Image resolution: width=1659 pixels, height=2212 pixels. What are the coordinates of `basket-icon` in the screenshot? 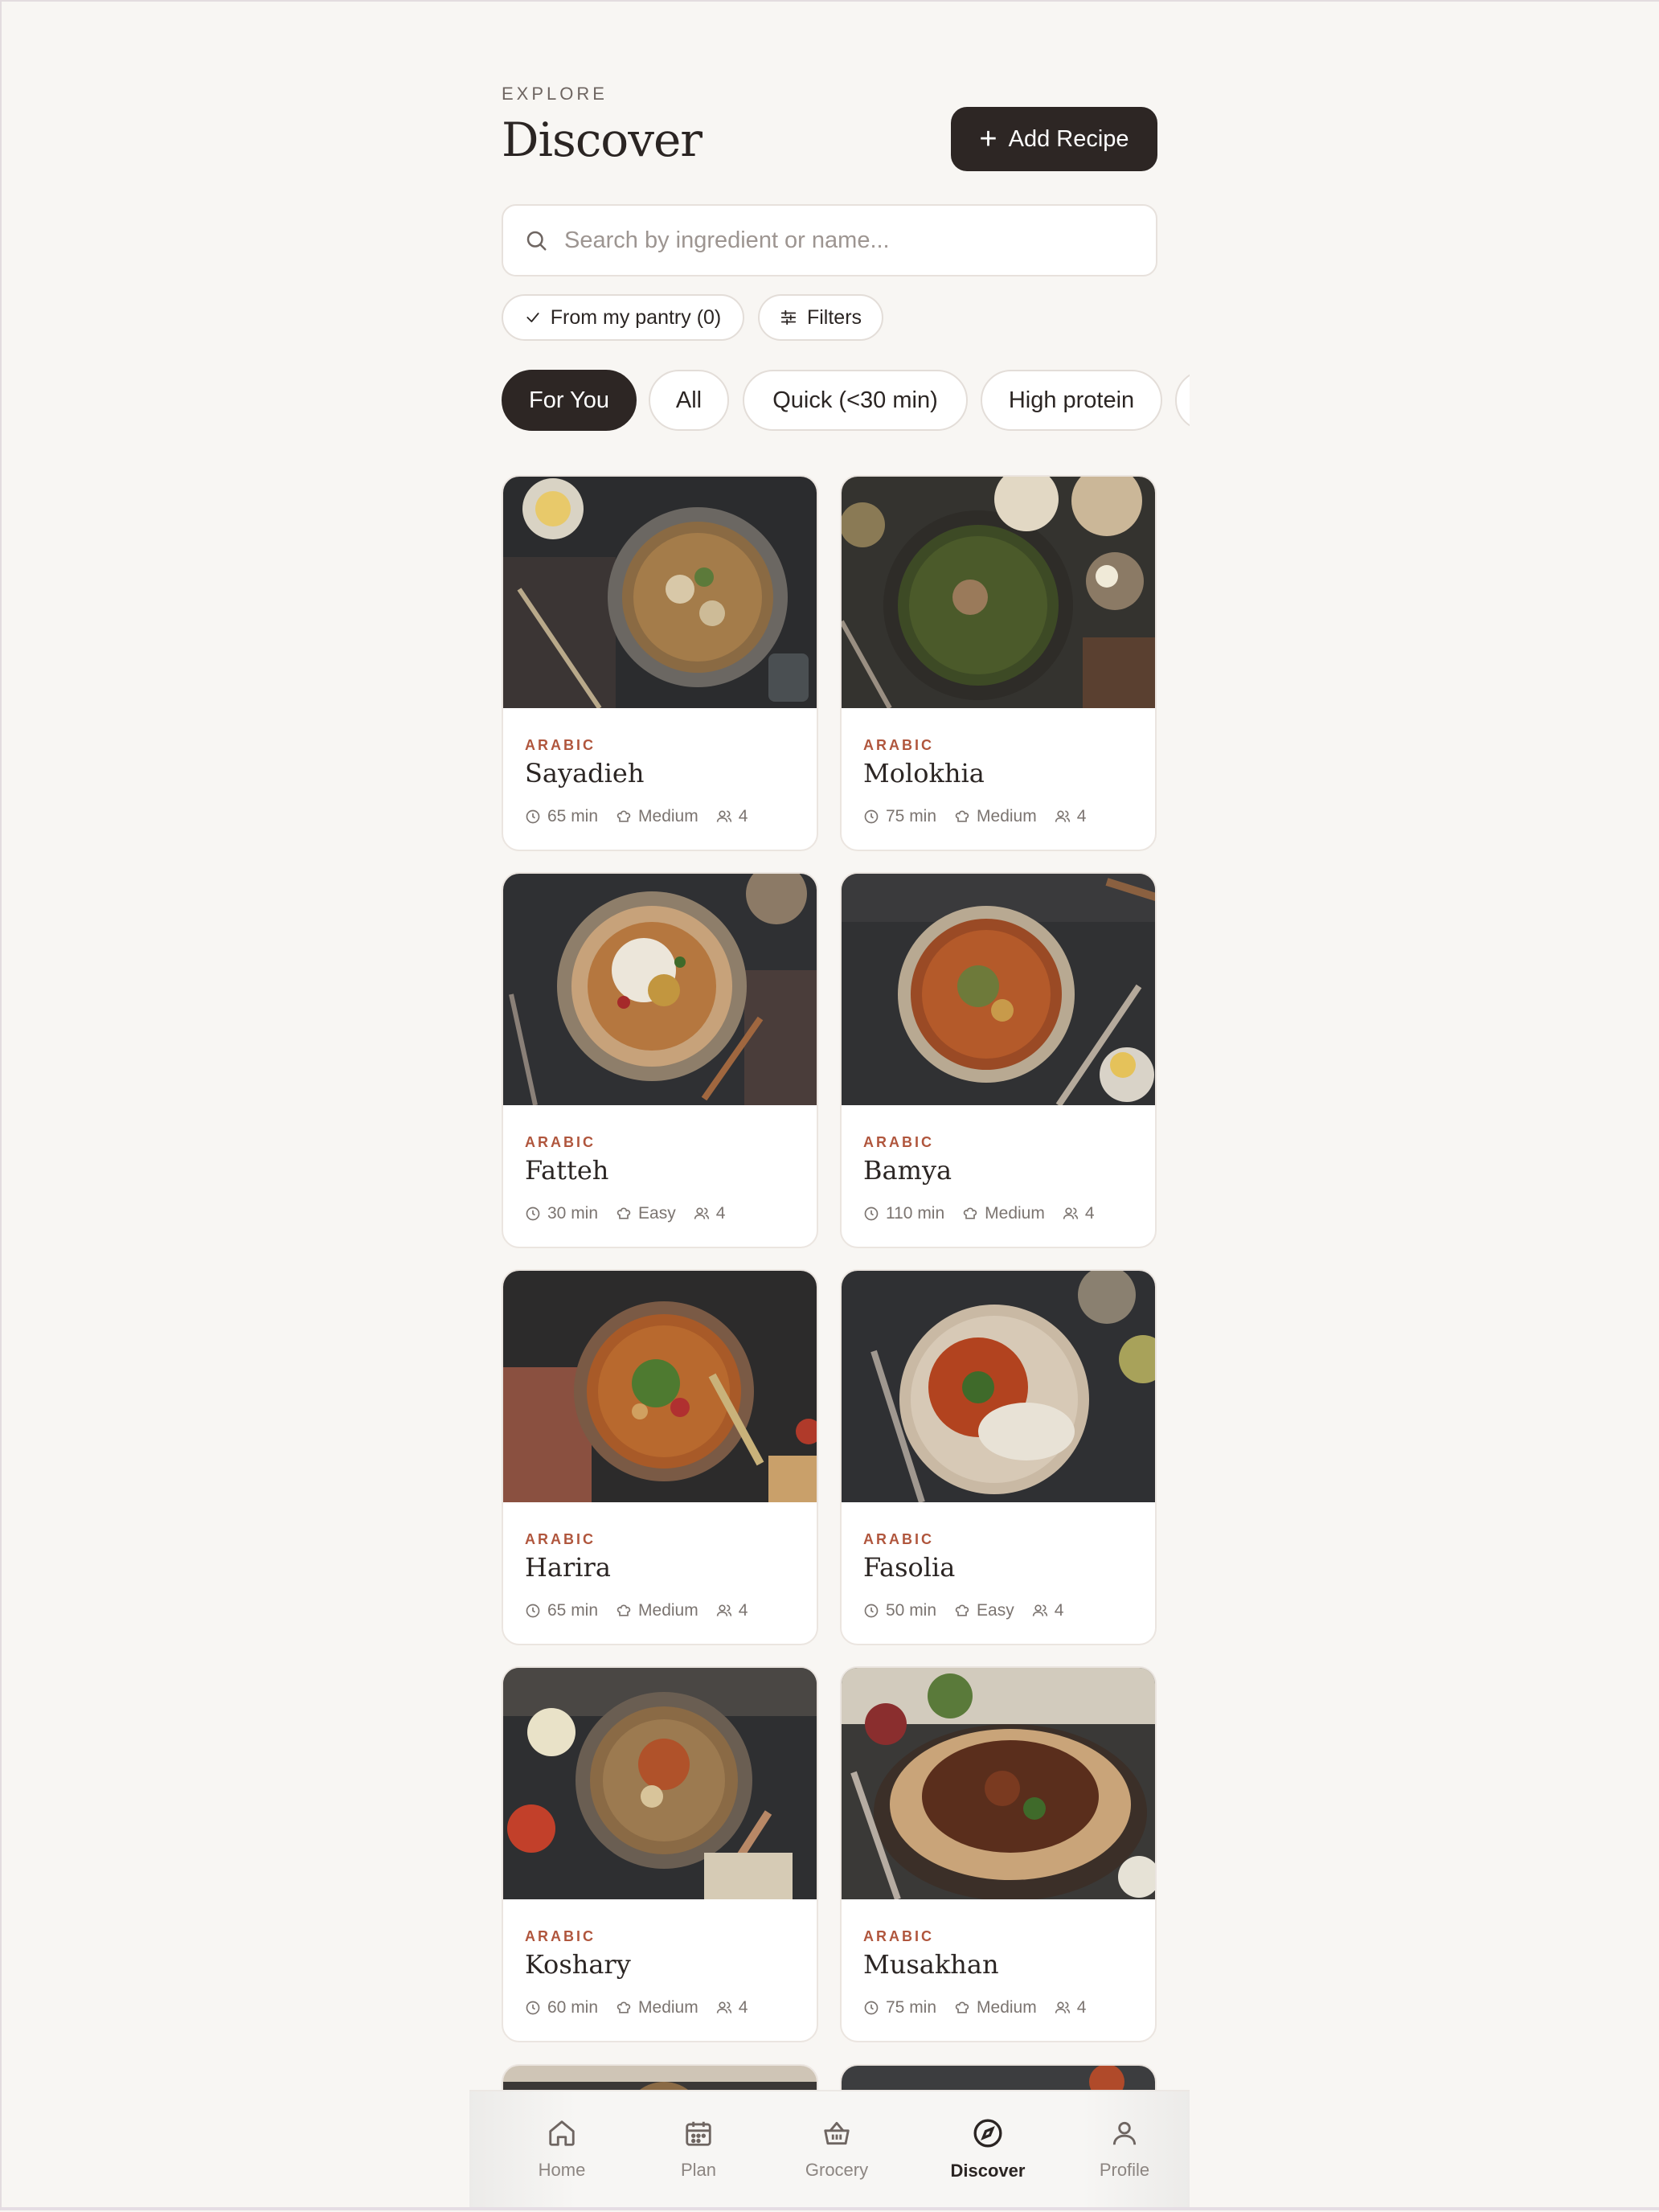 It's located at (837, 2133).